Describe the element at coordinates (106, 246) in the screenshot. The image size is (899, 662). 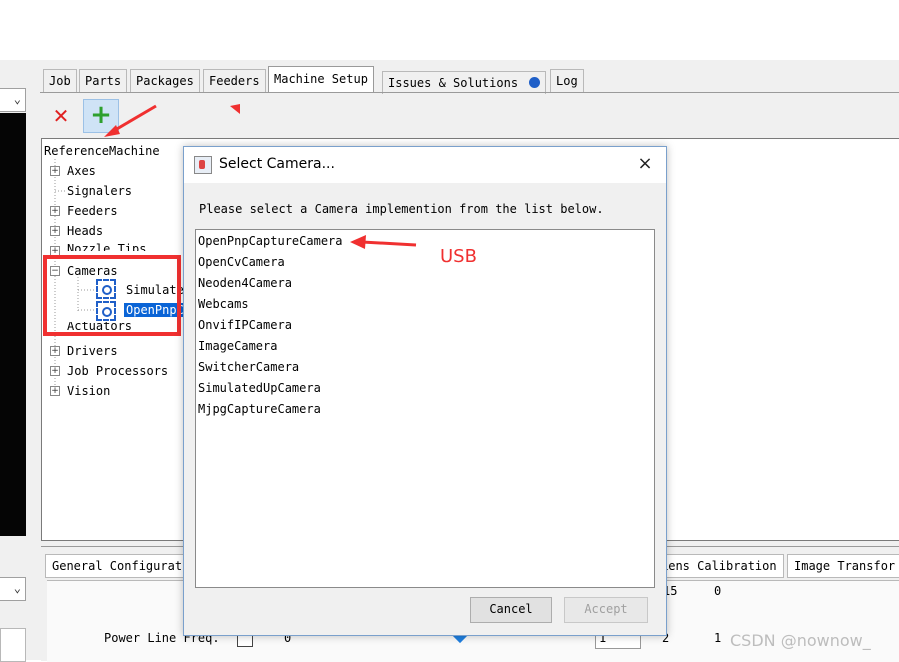
I see `tree-item-nozzle-tips: Nozzle Tips` at that location.